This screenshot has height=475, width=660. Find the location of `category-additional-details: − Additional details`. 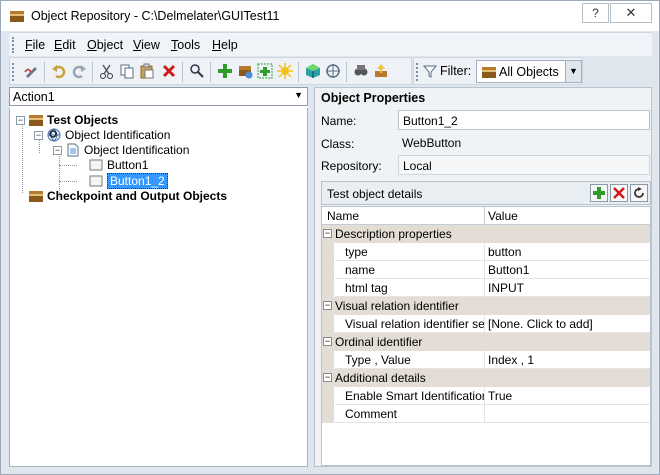

category-additional-details: − Additional details is located at coordinates (486, 378).